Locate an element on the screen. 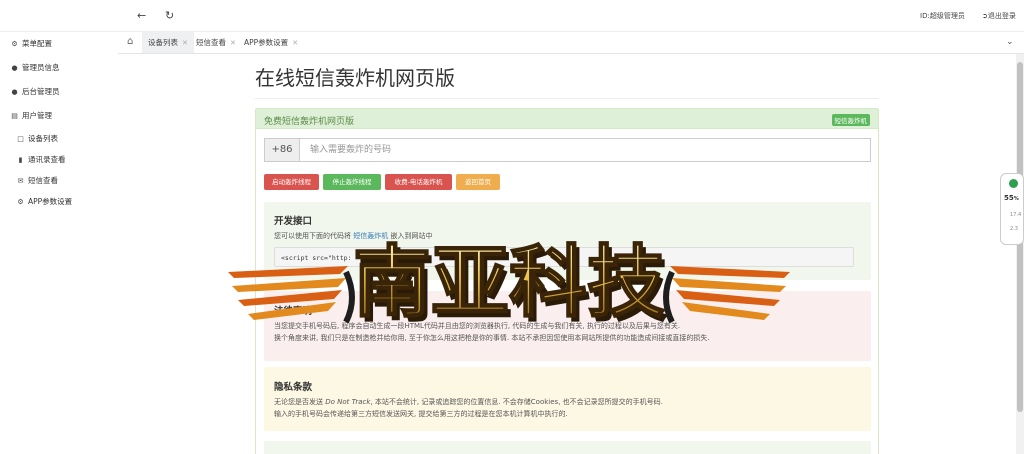  tab-bar: ⌂ 设备列表 ✕ 短信查看 ✕ APP参数设置 ✕ ⌄ is located at coordinates (571, 43).